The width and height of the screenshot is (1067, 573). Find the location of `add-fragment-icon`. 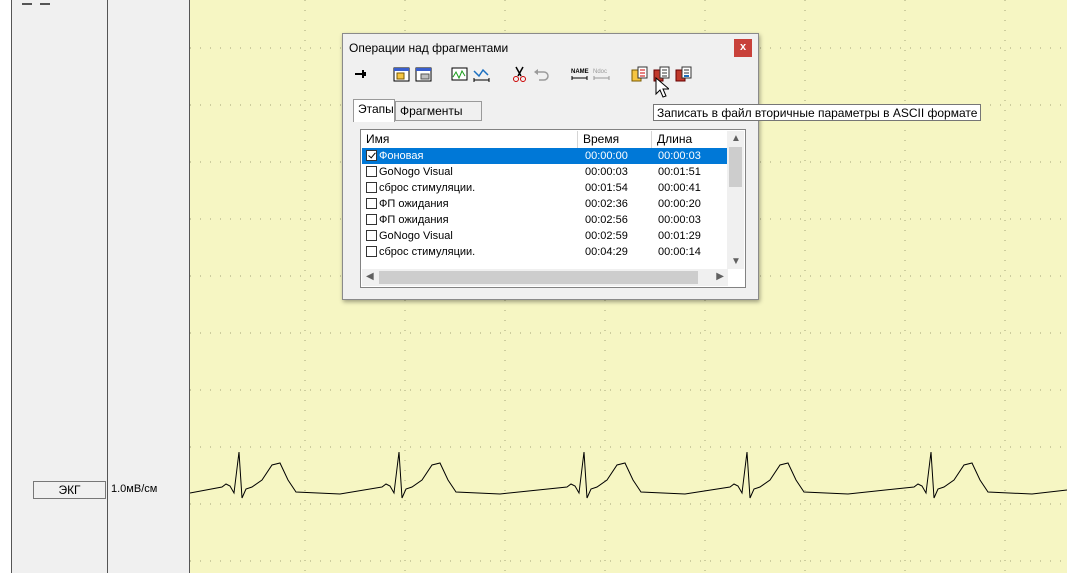

add-fragment-icon is located at coordinates (401, 75).